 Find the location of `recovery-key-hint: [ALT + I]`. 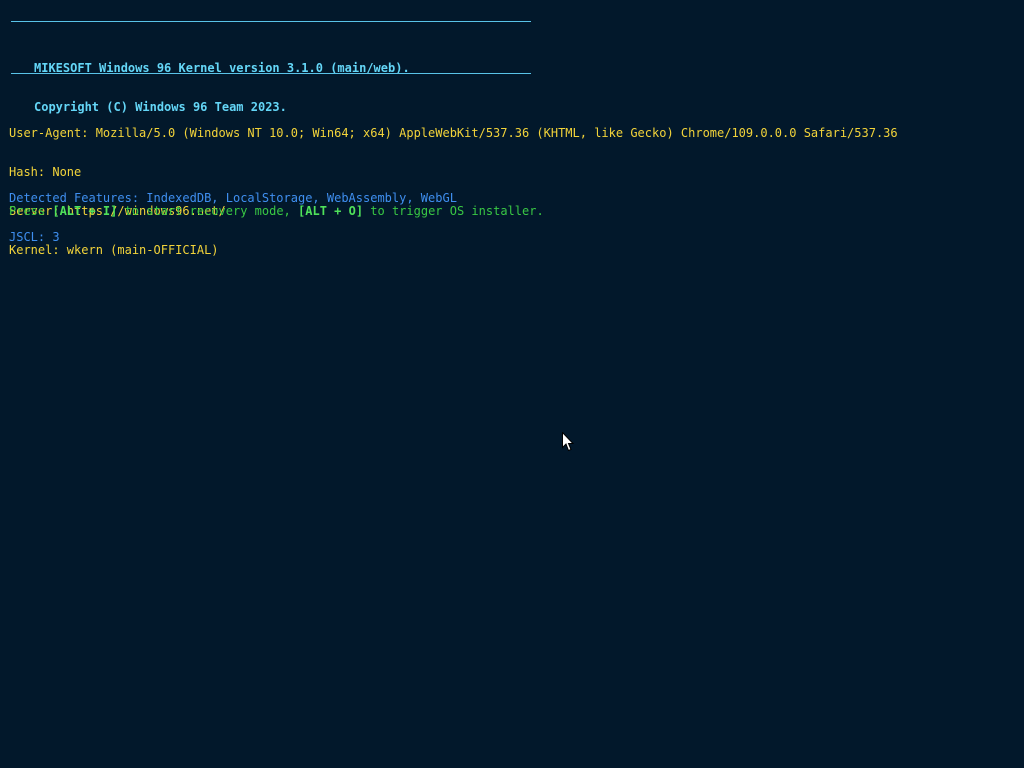

recovery-key-hint: [ALT + I] is located at coordinates (85, 211).